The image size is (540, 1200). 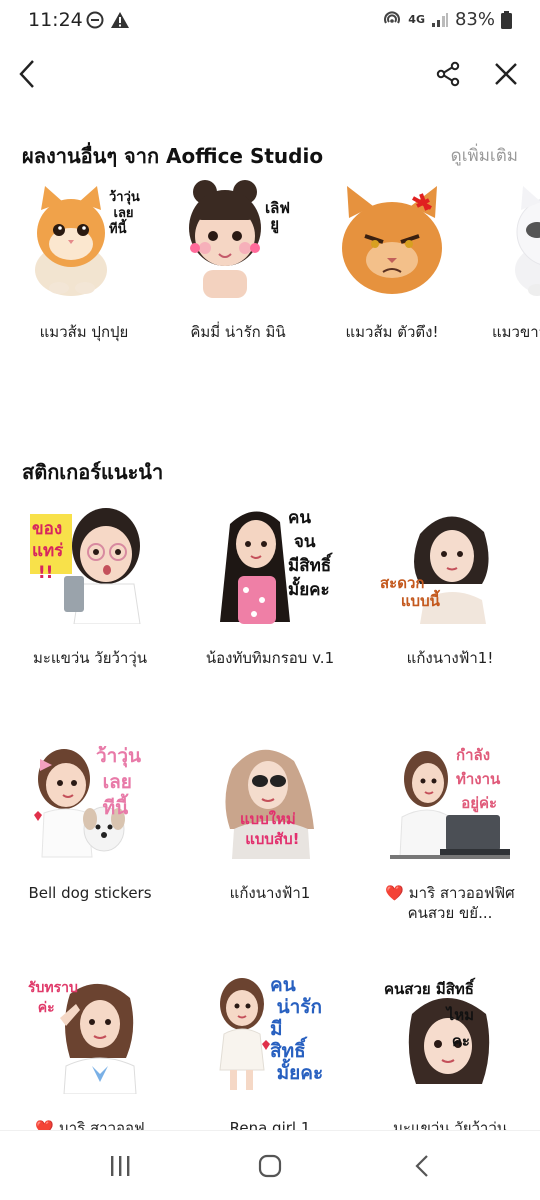 I want to click on sticker-pack-orange-fluffy-cat: ว้าวุ่น เลย ทีนี้ แมวส้ม ปุกปุย, so click(x=84, y=268).